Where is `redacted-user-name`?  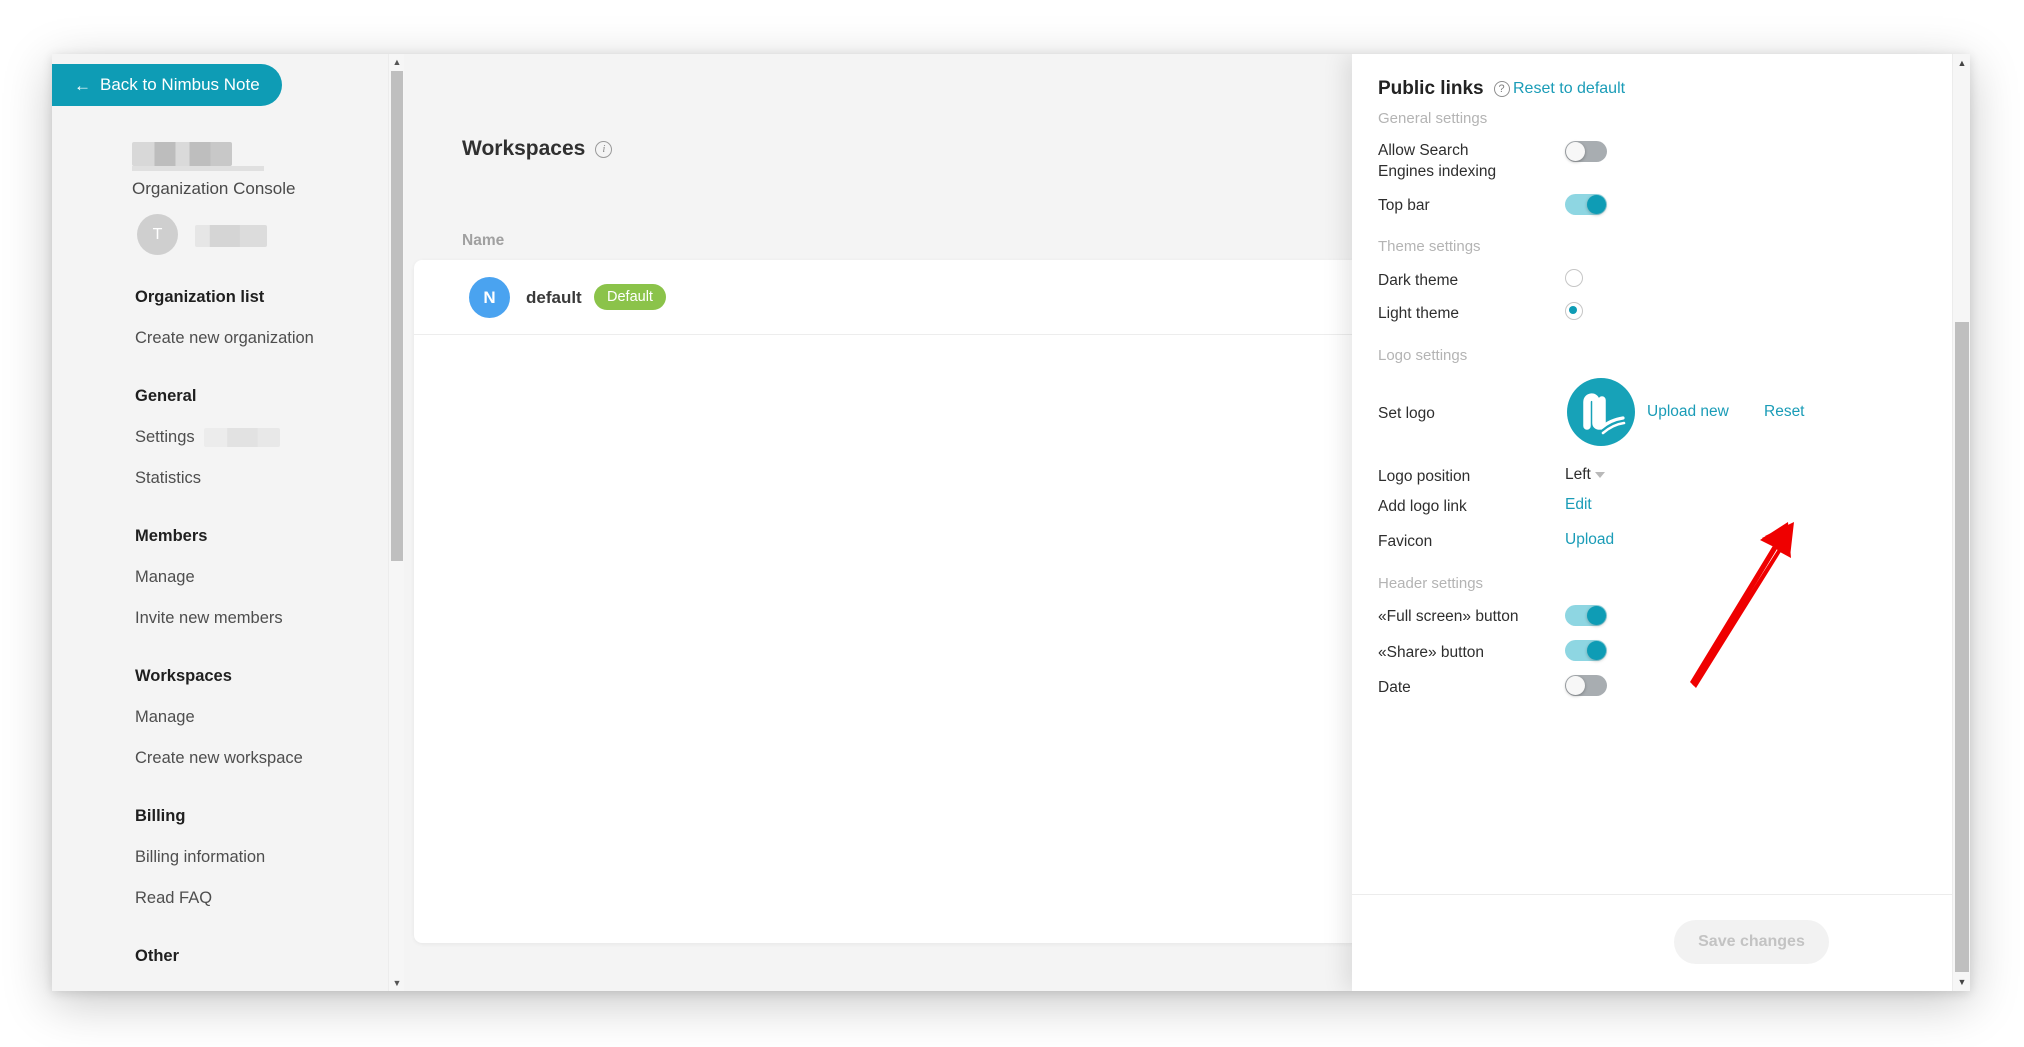 redacted-user-name is located at coordinates (231, 236).